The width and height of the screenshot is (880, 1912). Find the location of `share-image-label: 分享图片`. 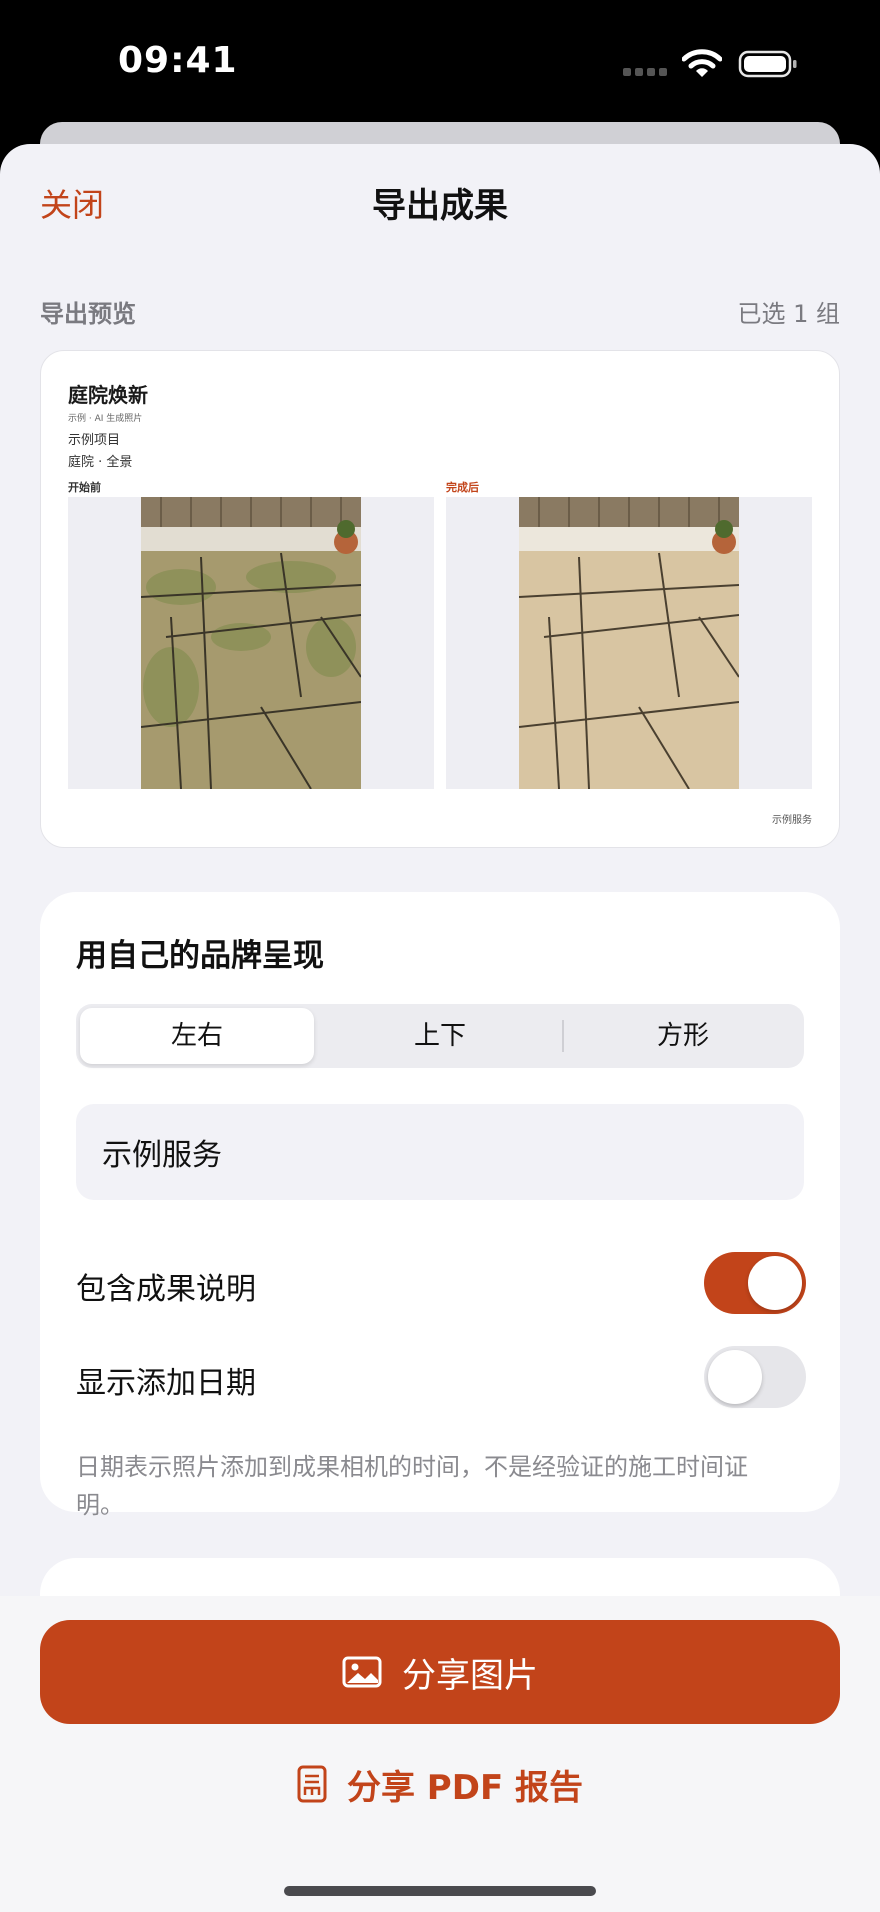

share-image-label: 分享图片 is located at coordinates (470, 1675).